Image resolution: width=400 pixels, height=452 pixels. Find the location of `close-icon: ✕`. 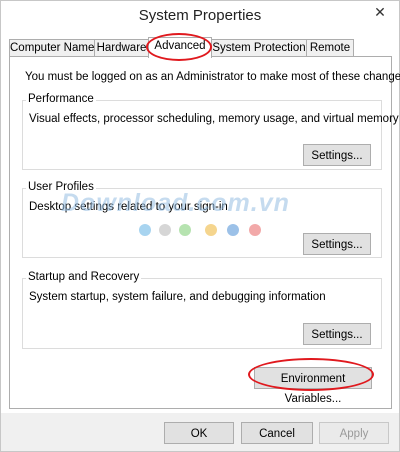

close-icon: ✕ is located at coordinates (380, 12).